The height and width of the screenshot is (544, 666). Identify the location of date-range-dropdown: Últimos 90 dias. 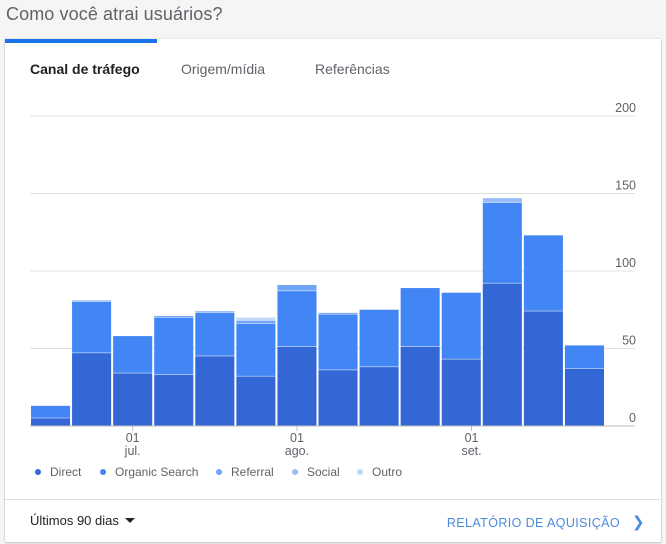
(82, 520).